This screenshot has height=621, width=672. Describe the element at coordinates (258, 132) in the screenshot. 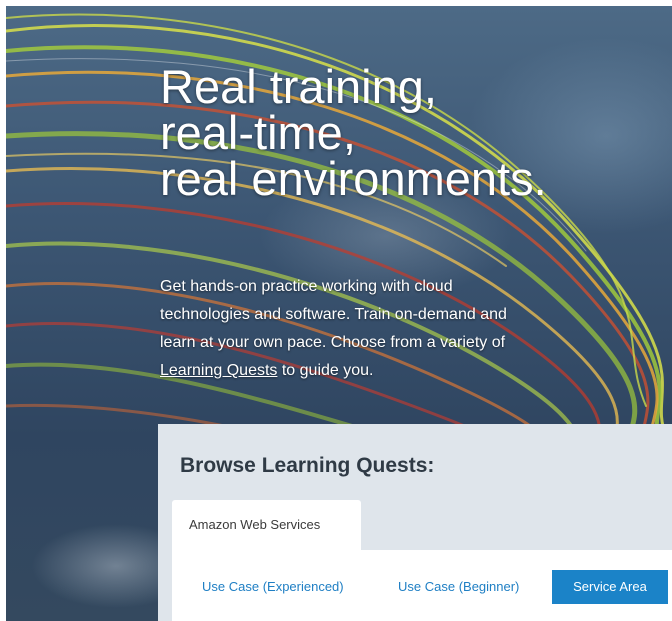

I see `headline-line-2: real-time,` at that location.